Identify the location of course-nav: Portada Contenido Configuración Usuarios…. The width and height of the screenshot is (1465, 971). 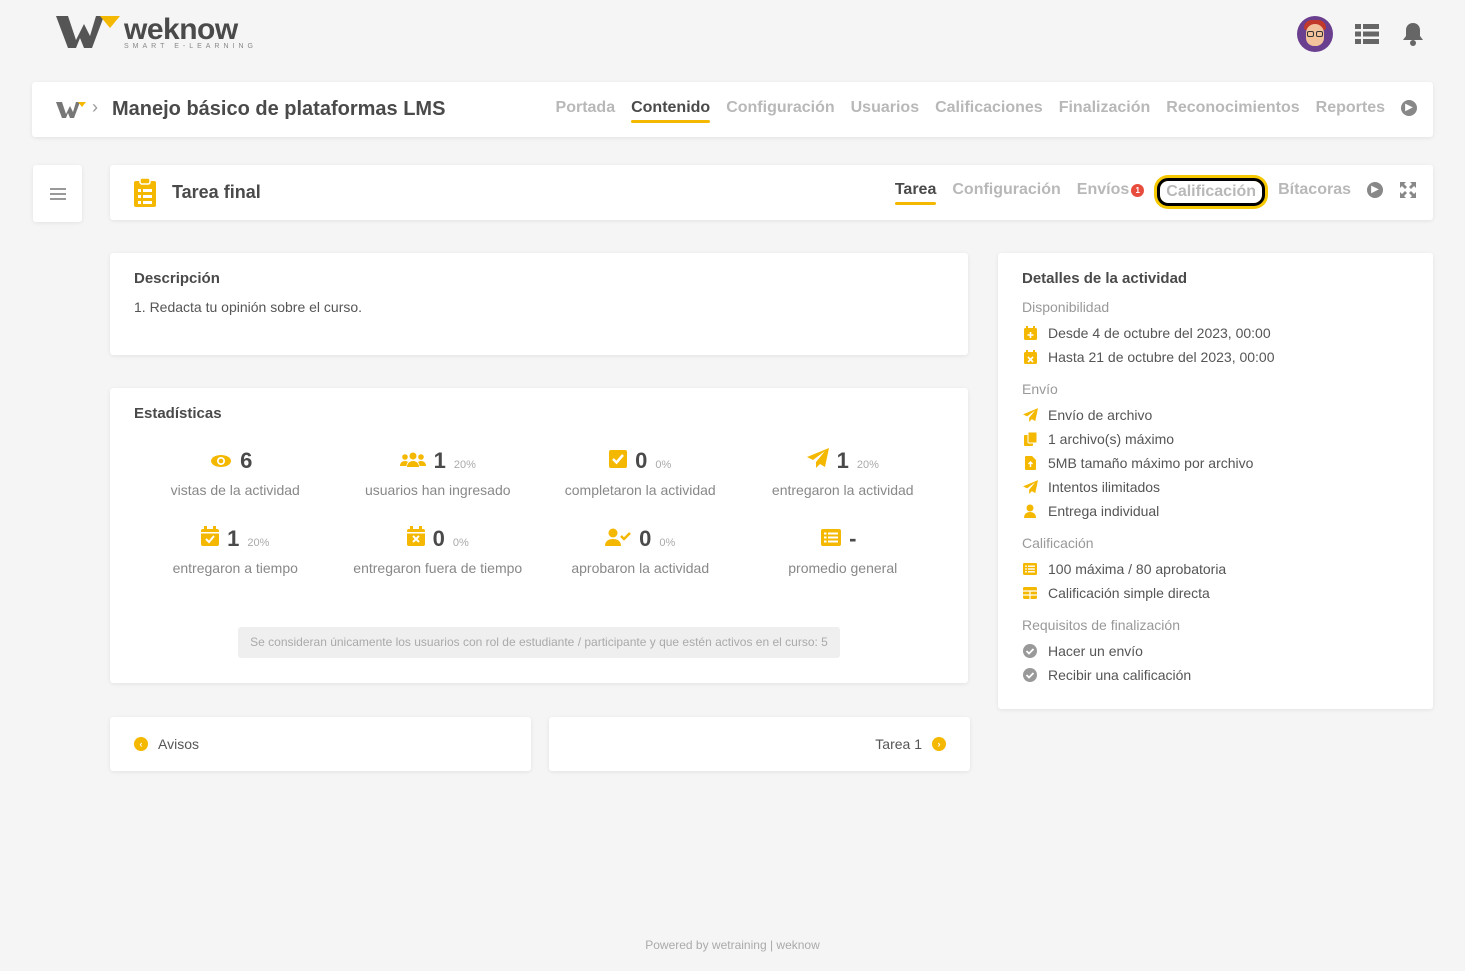
(986, 111).